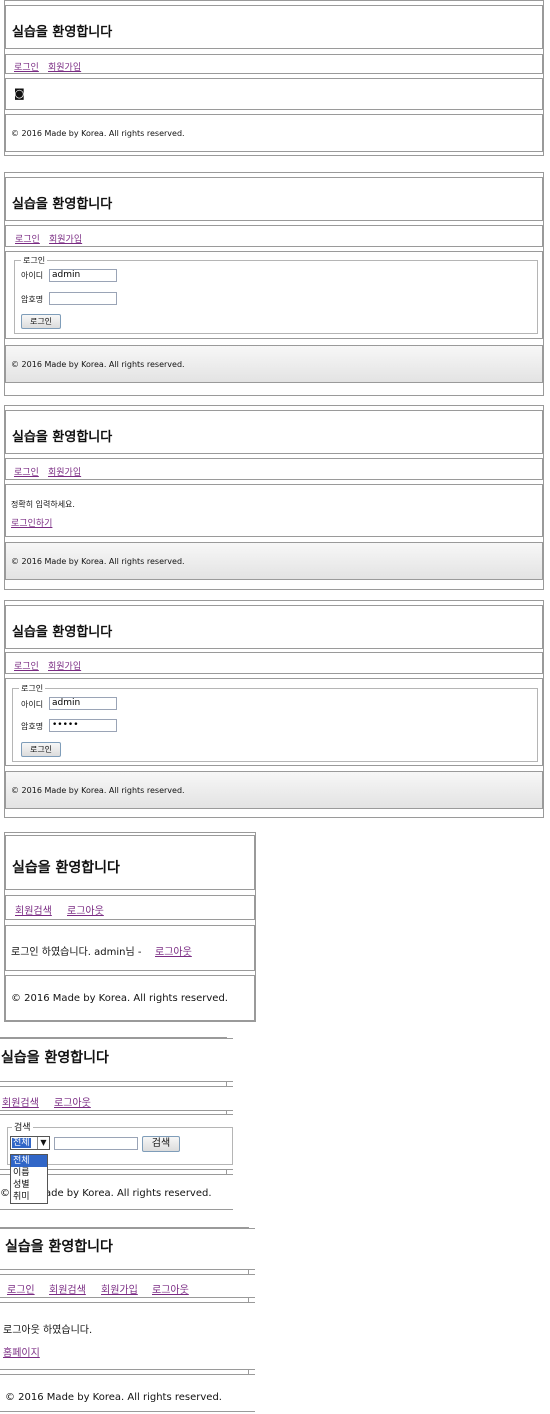  I want to click on login-success-message: 로그인 하였습니다. admin님 -, so click(76, 952).